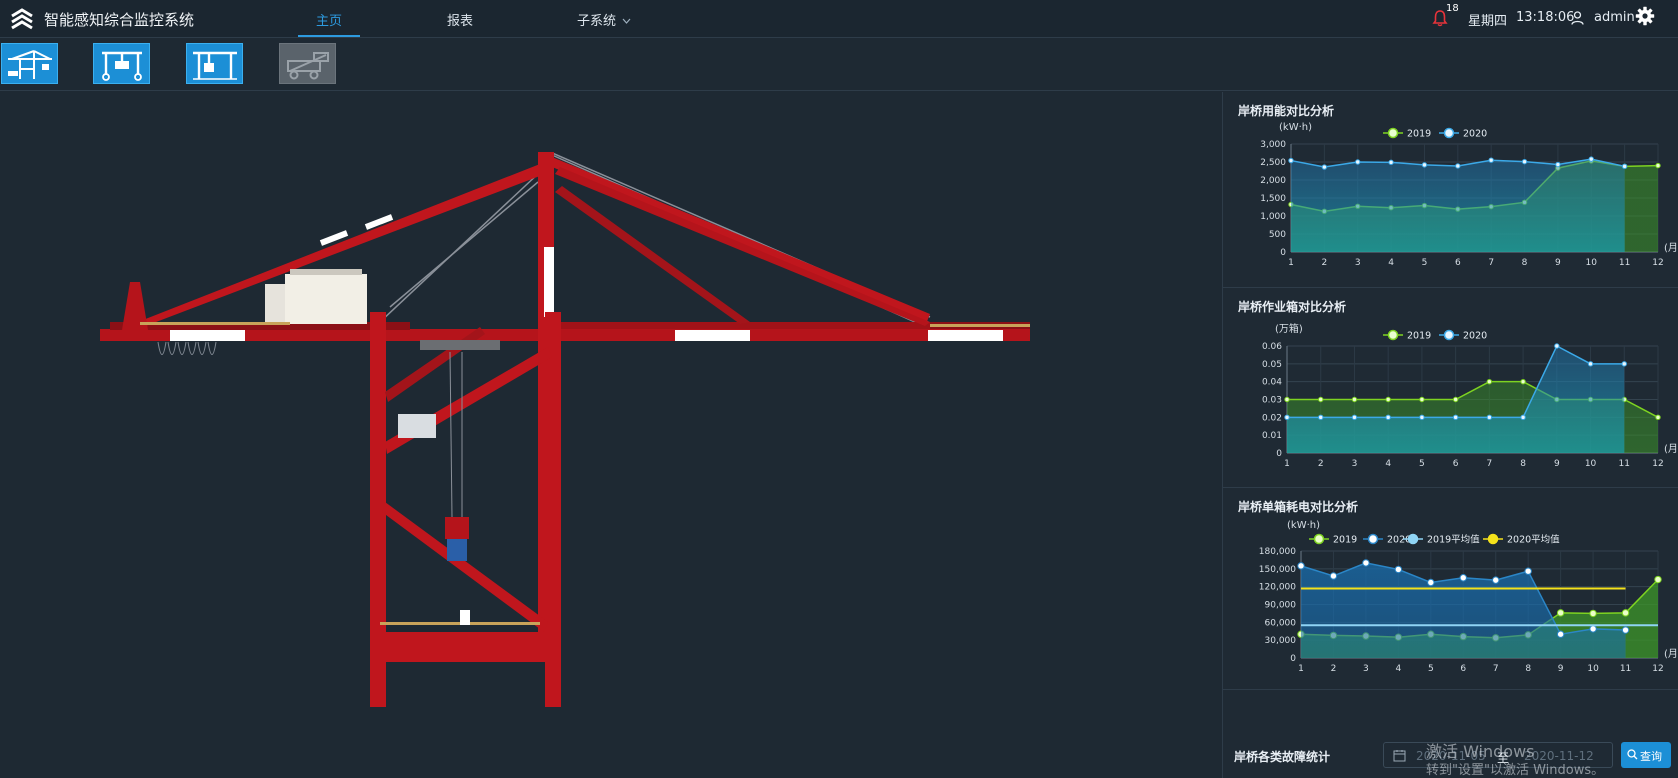 The height and width of the screenshot is (778, 1678). Describe the element at coordinates (1273, 199) in the screenshot. I see `y-tick-label: 1,500` at that location.